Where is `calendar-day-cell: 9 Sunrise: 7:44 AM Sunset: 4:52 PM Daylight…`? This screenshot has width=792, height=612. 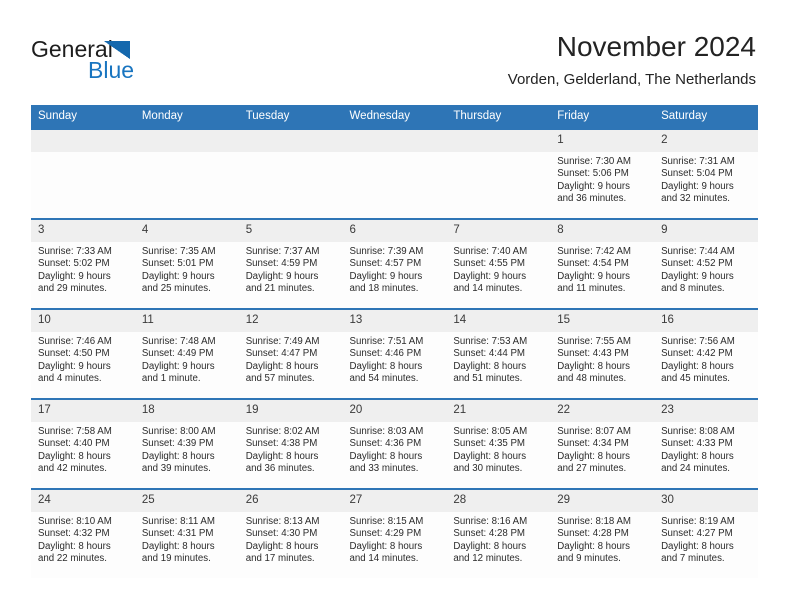 calendar-day-cell: 9 Sunrise: 7:44 AM Sunset: 4:52 PM Daylight… is located at coordinates (706, 263).